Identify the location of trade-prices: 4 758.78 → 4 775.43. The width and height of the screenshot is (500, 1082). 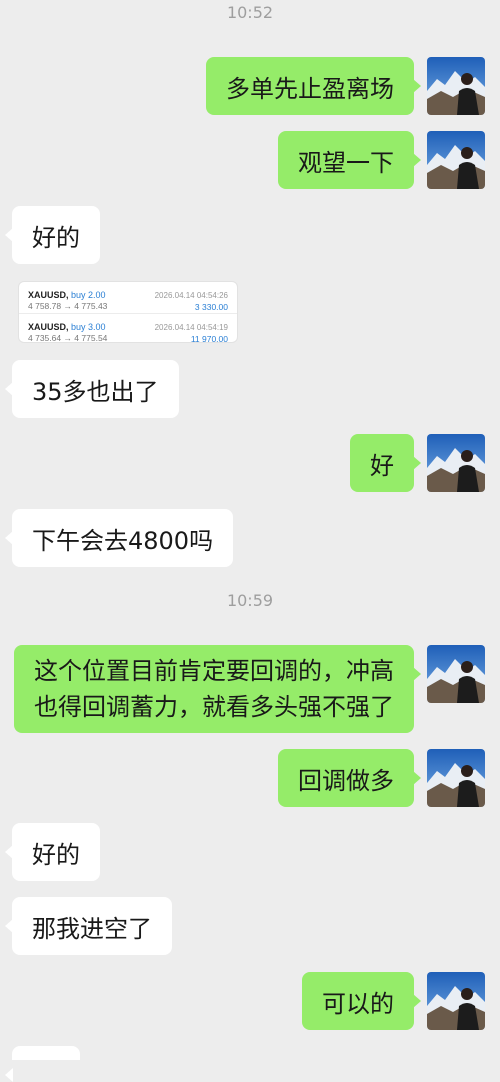
(68, 306).